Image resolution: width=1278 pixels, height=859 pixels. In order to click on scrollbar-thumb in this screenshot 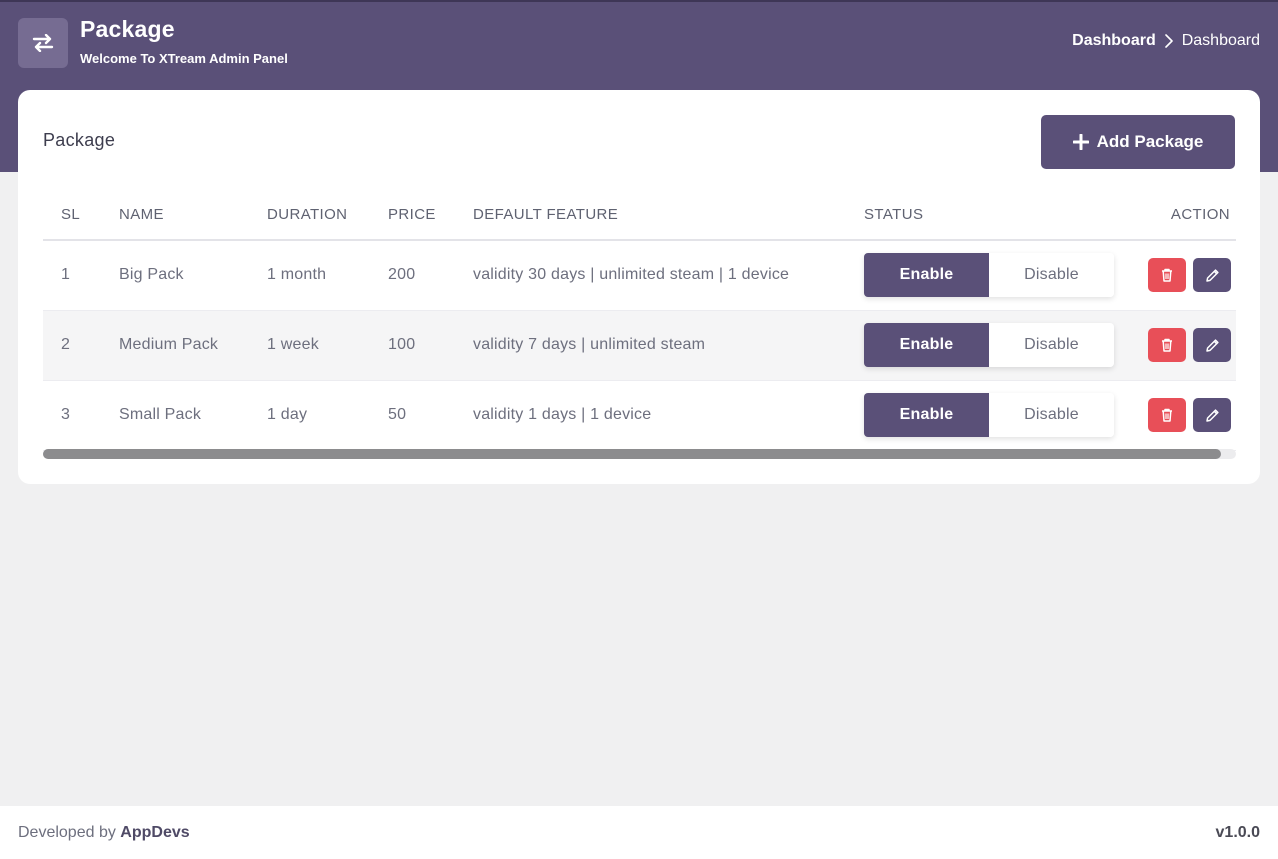, I will do `click(632, 454)`.